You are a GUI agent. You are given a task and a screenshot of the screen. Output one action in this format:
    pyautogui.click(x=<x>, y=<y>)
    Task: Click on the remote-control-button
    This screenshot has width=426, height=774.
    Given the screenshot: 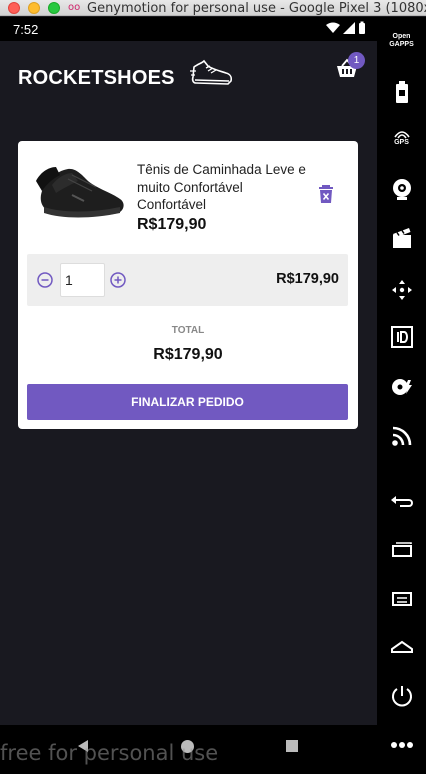 What is the action you would take?
    pyautogui.click(x=401, y=290)
    